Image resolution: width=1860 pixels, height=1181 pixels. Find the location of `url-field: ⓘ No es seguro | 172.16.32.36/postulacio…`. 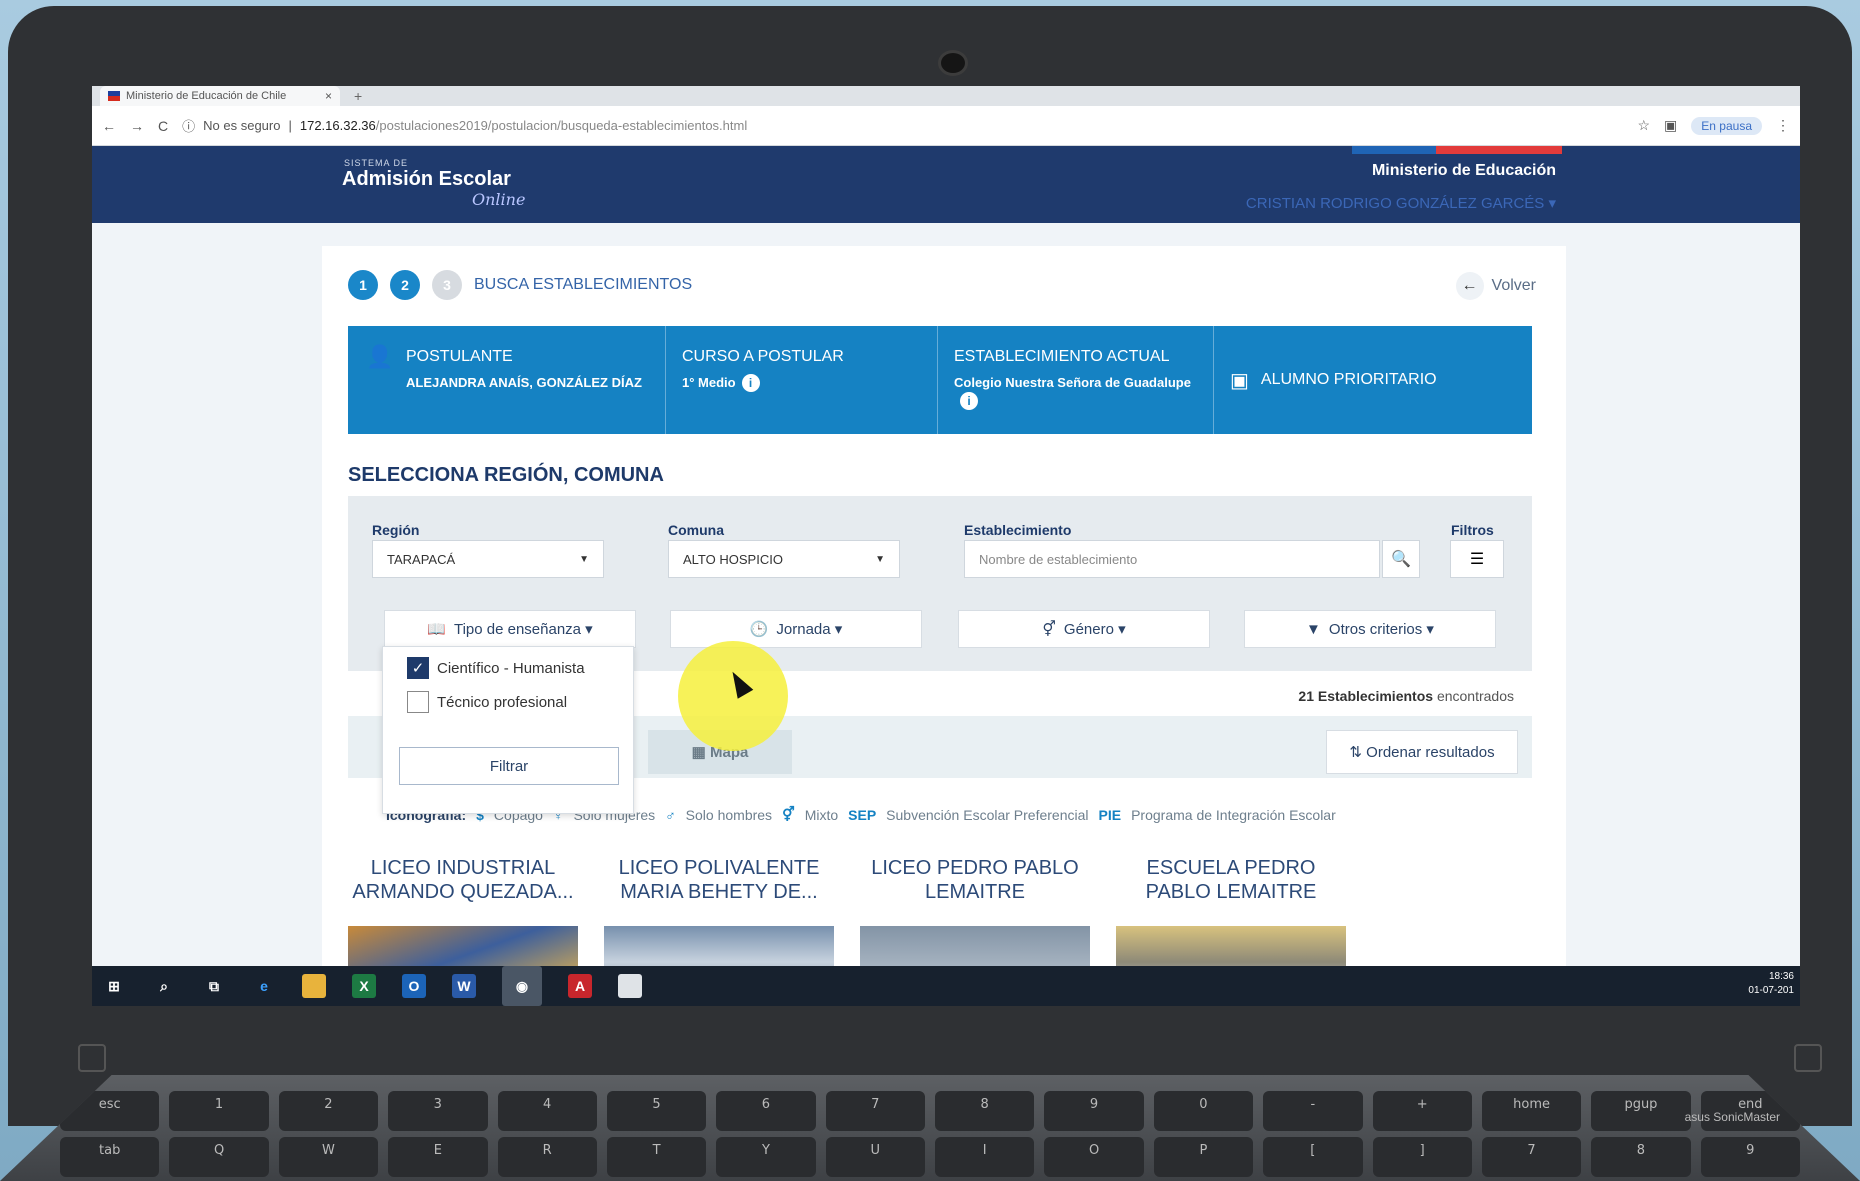

url-field: ⓘ No es seguro | 172.16.32.36/postulacio… is located at coordinates (902, 125).